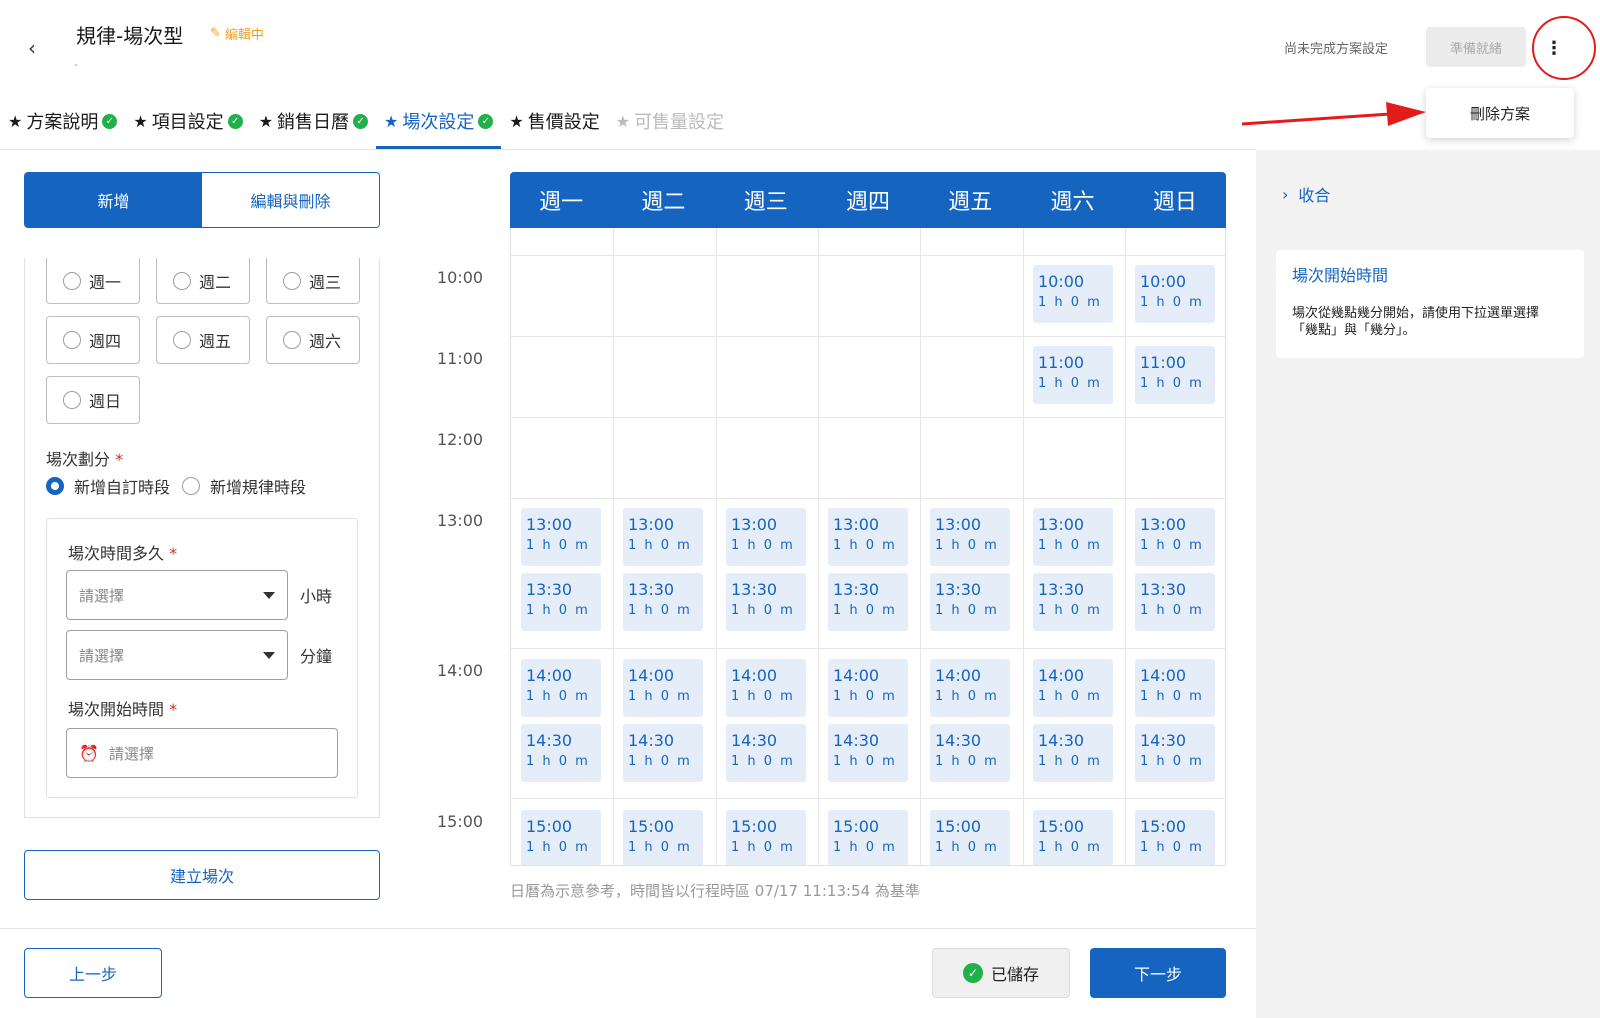 This screenshot has width=1600, height=1018. Describe the element at coordinates (313, 340) in the screenshot. I see `day-chip: 週六` at that location.